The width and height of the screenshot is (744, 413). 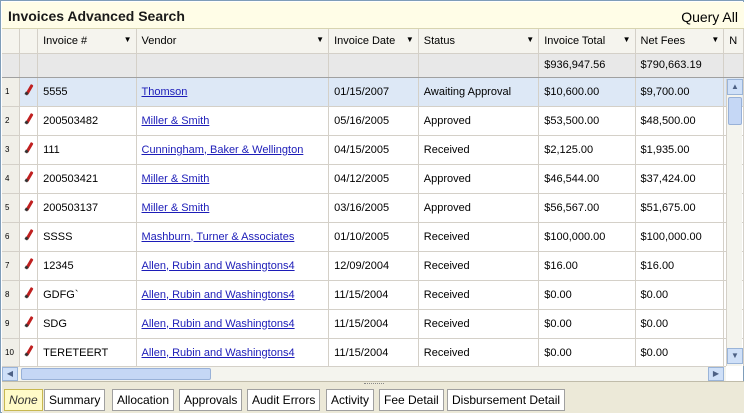 I want to click on invoice-total: $16.00, so click(x=587, y=266).